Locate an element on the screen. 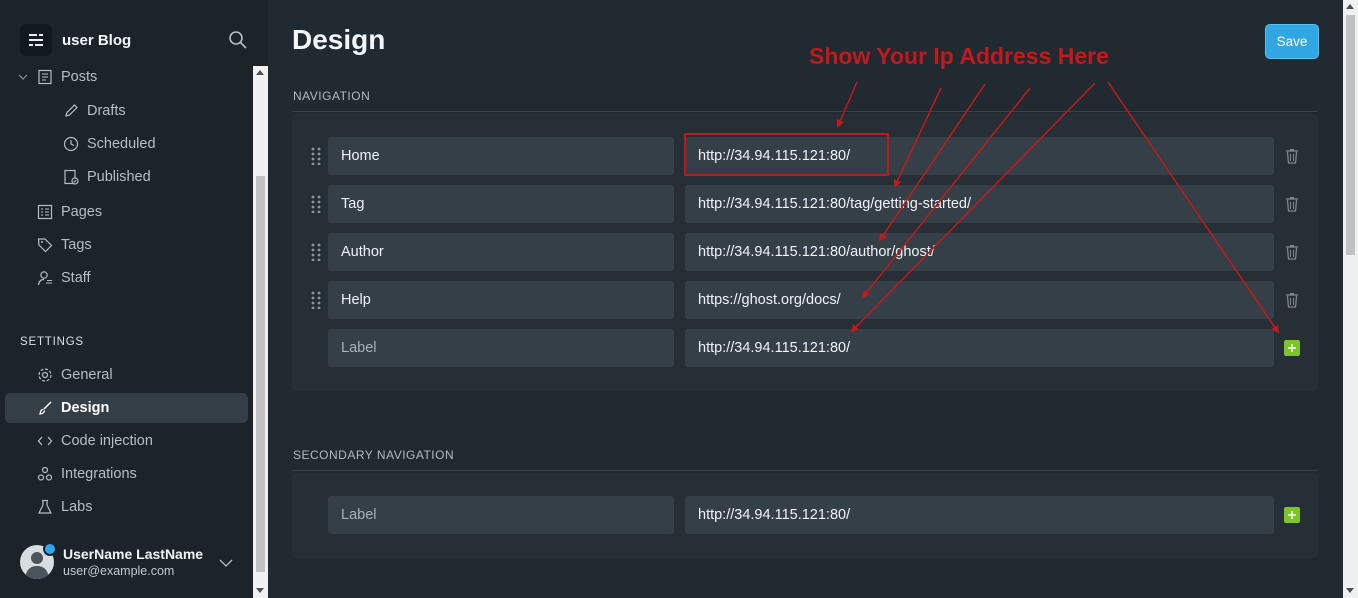  sidebar-item-posts: Posts is located at coordinates (126, 79).